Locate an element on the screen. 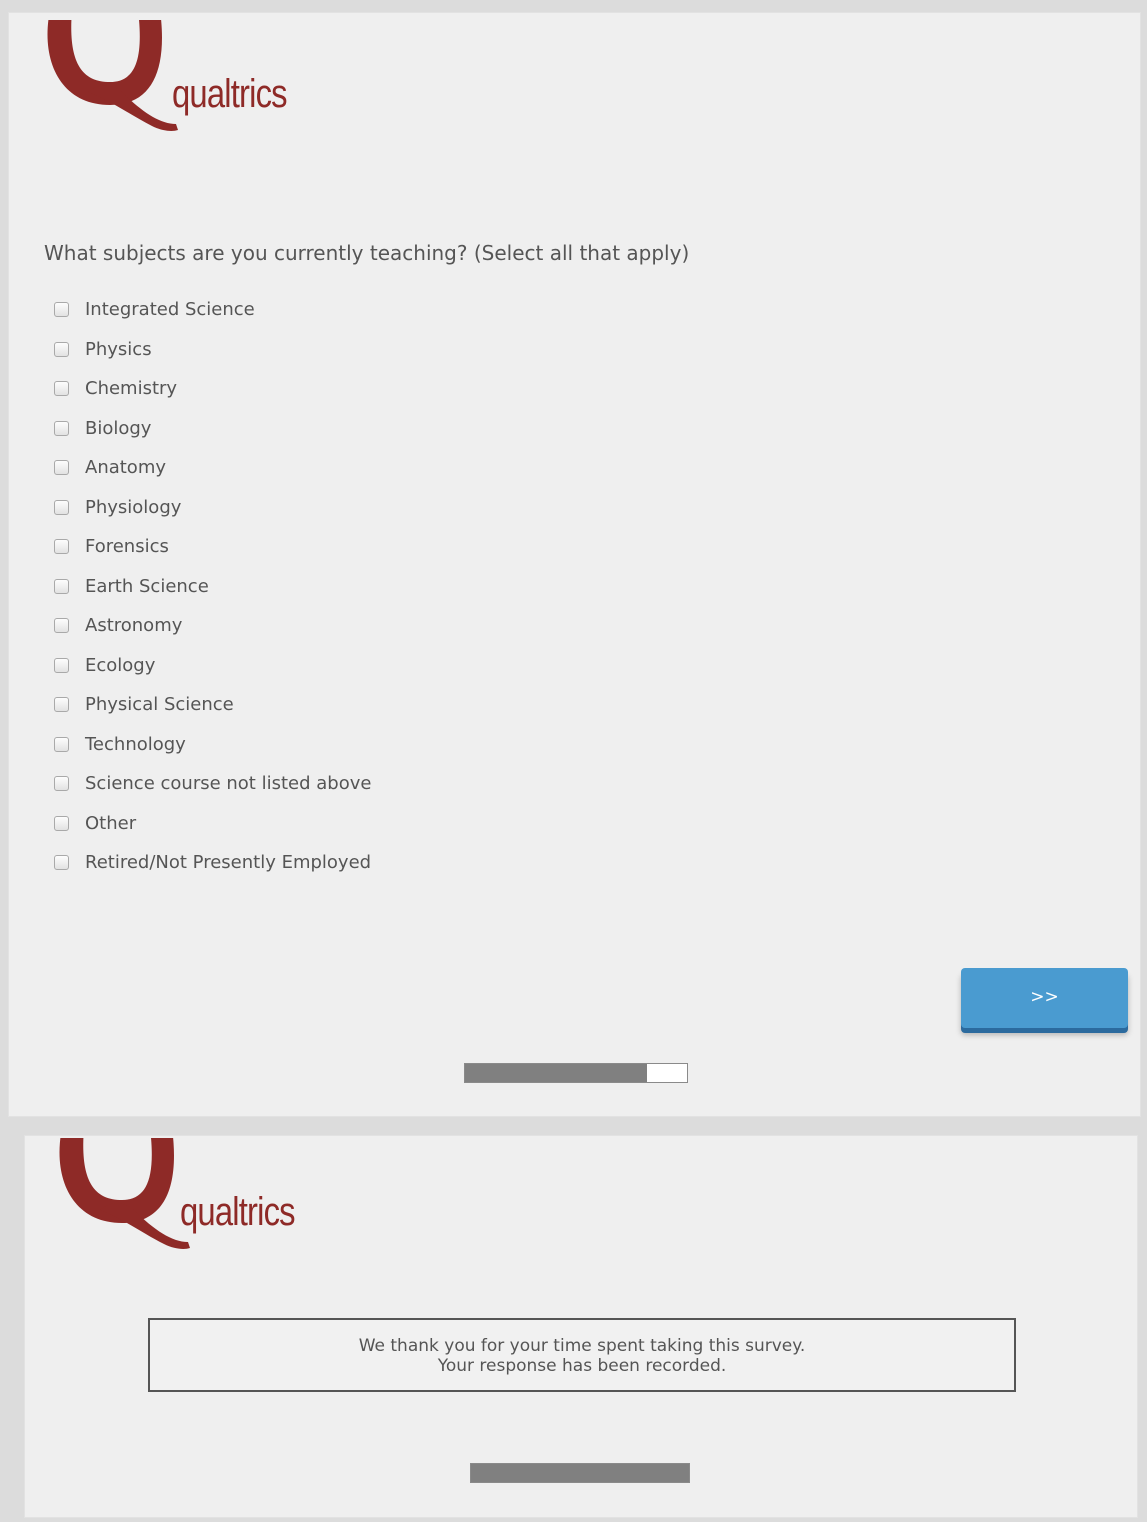 The width and height of the screenshot is (1147, 1522). option-row: Ecology is located at coordinates (212, 675).